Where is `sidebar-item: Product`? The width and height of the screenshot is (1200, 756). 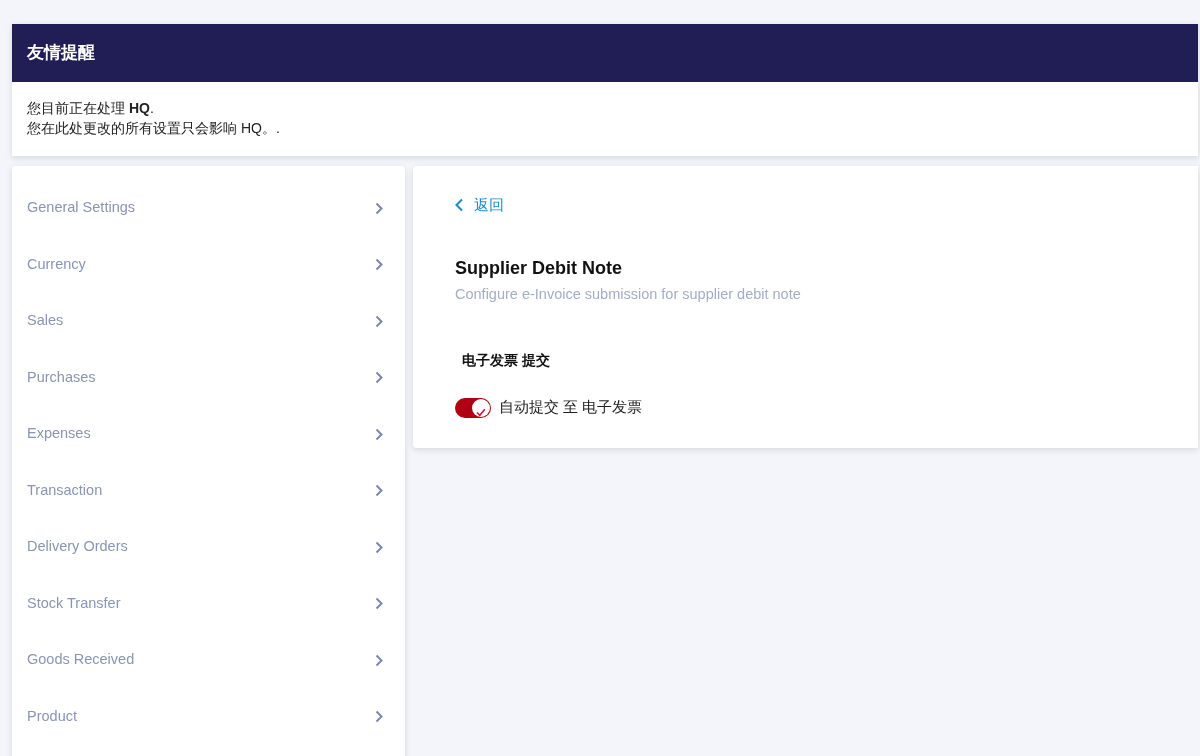
sidebar-item: Product is located at coordinates (208, 716).